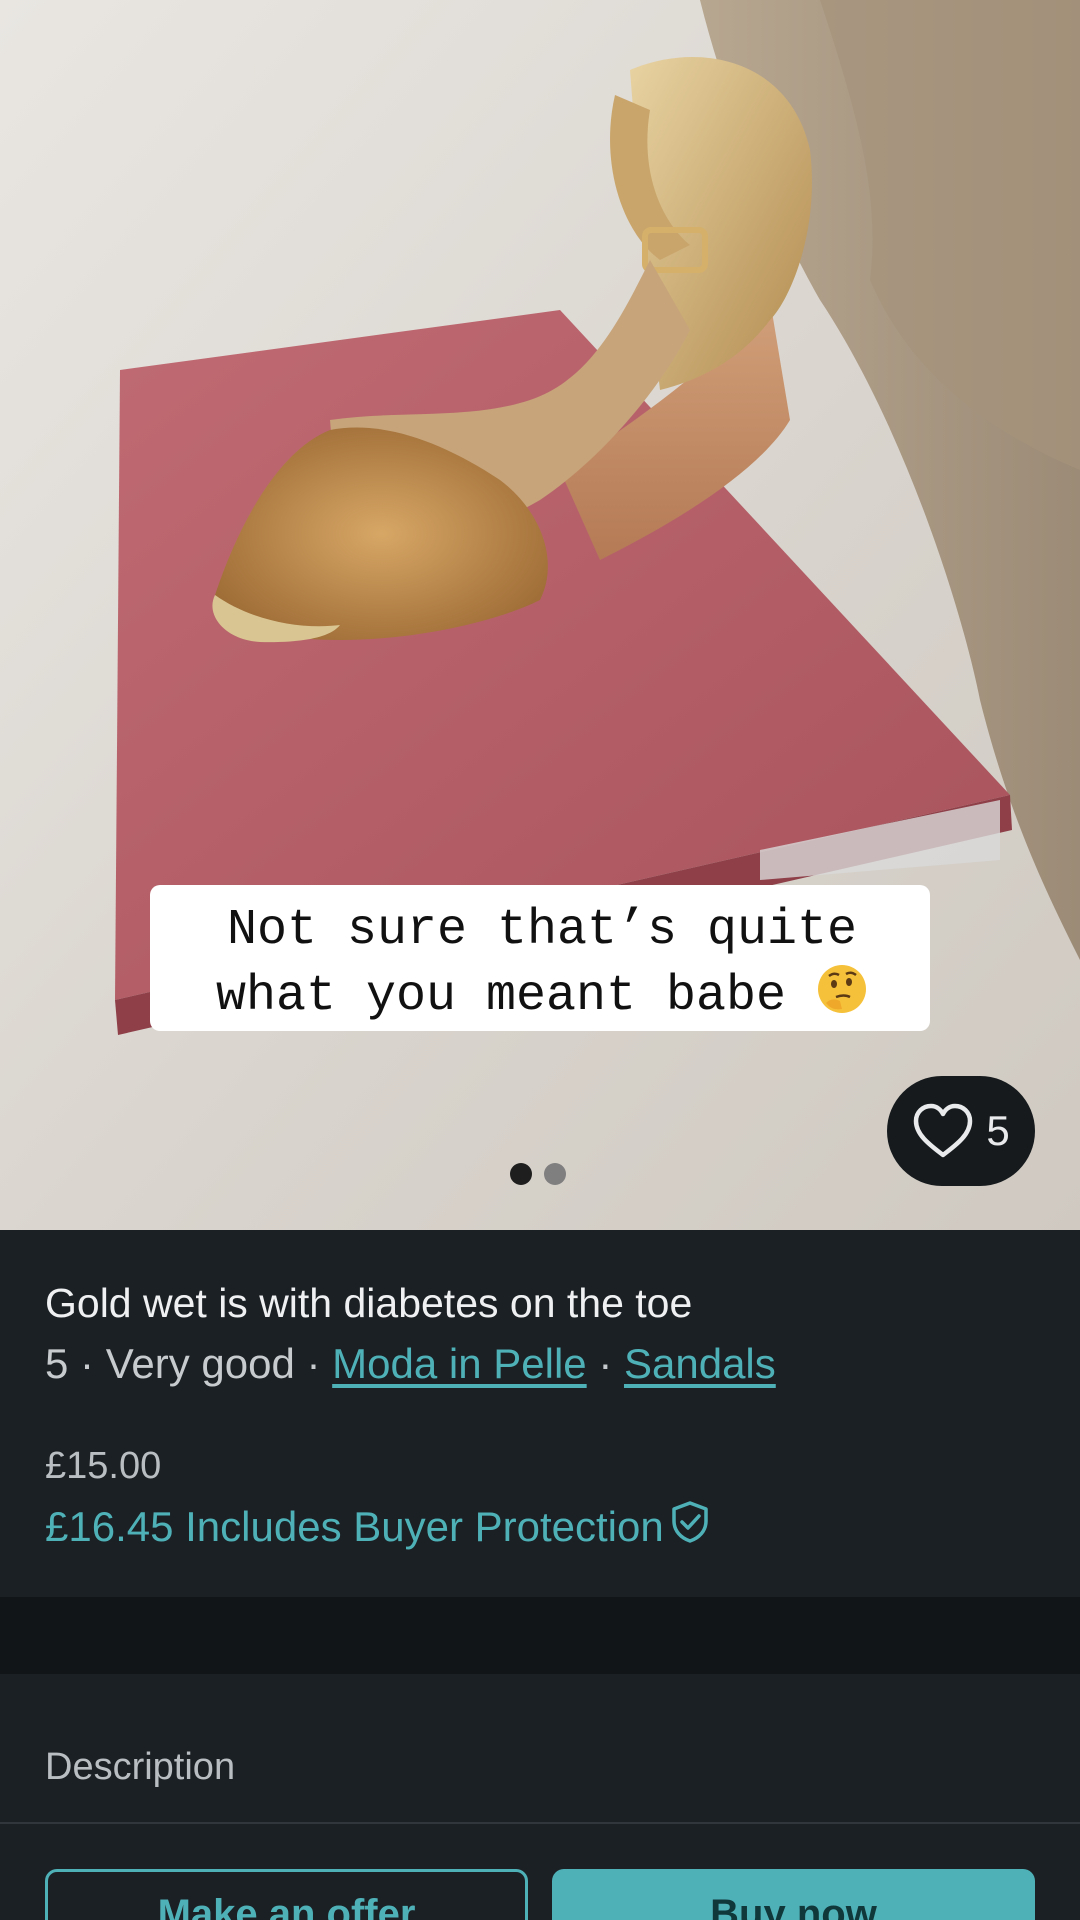  Describe the element at coordinates (540, 1872) in the screenshot. I see `action-bar: Make an offer Buy now` at that location.